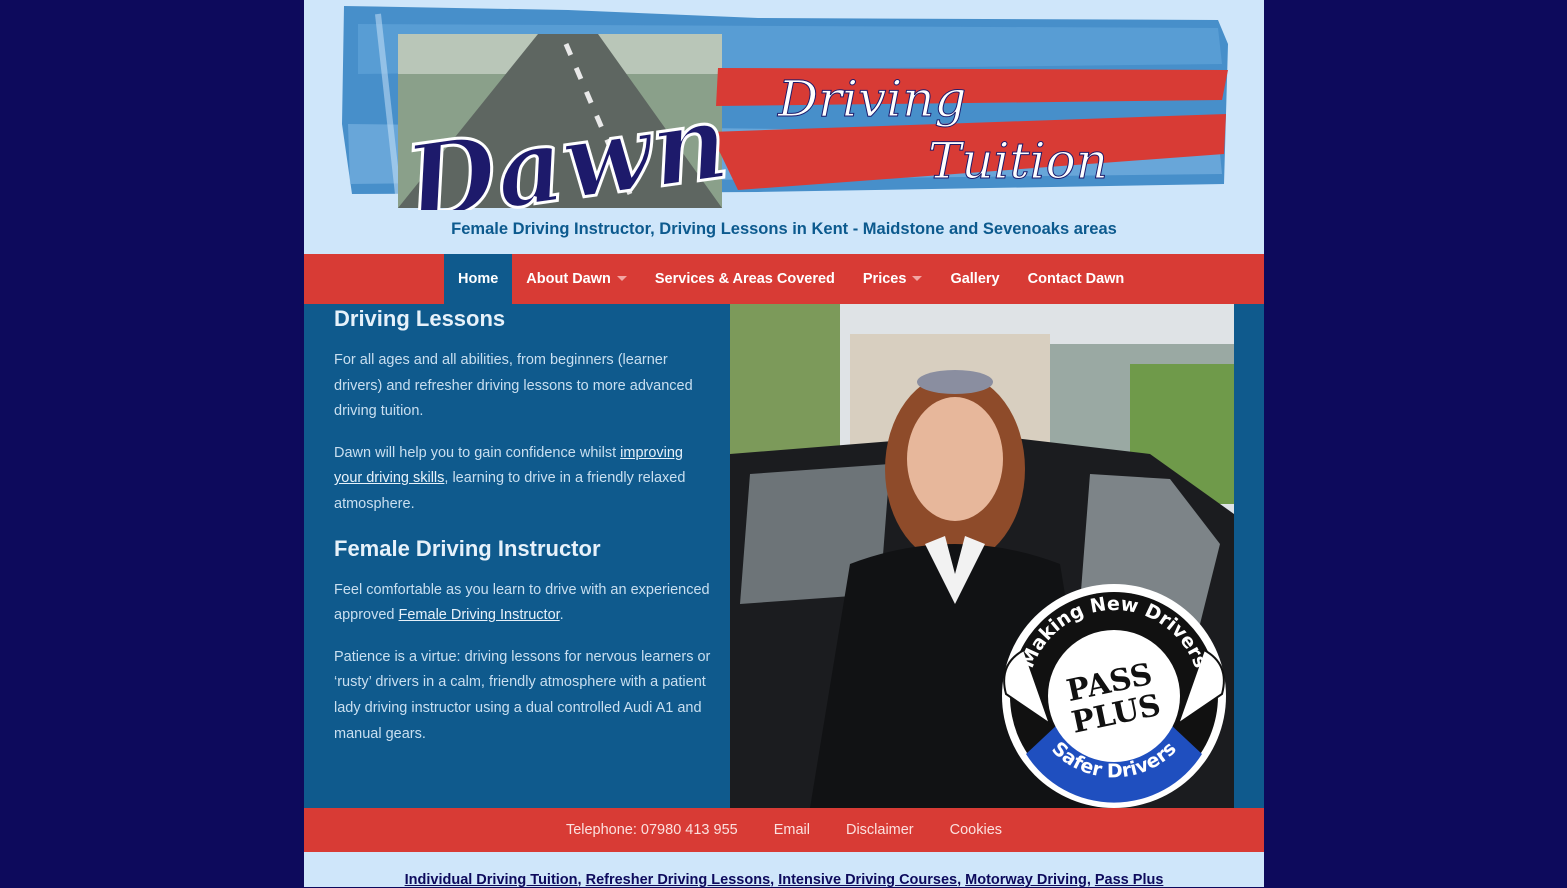  Describe the element at coordinates (871, 99) in the screenshot. I see `logo-word-driving: Driving` at that location.